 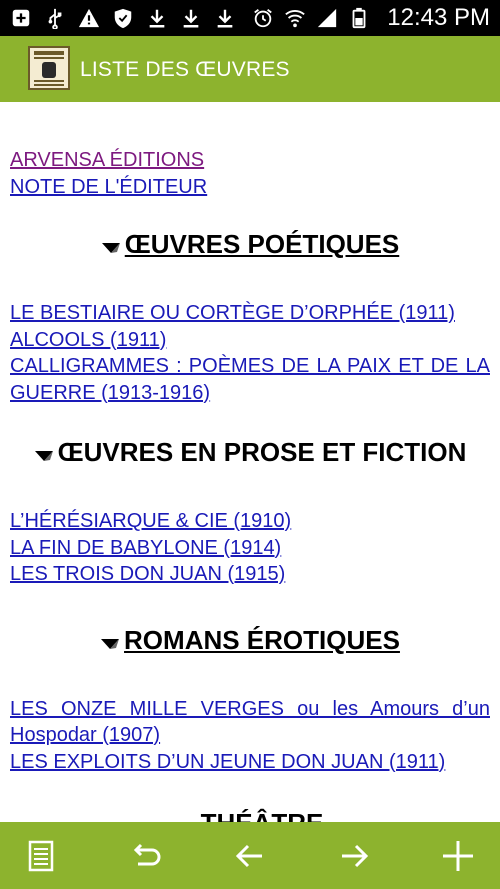 I want to click on add-button, so click(x=458, y=856).